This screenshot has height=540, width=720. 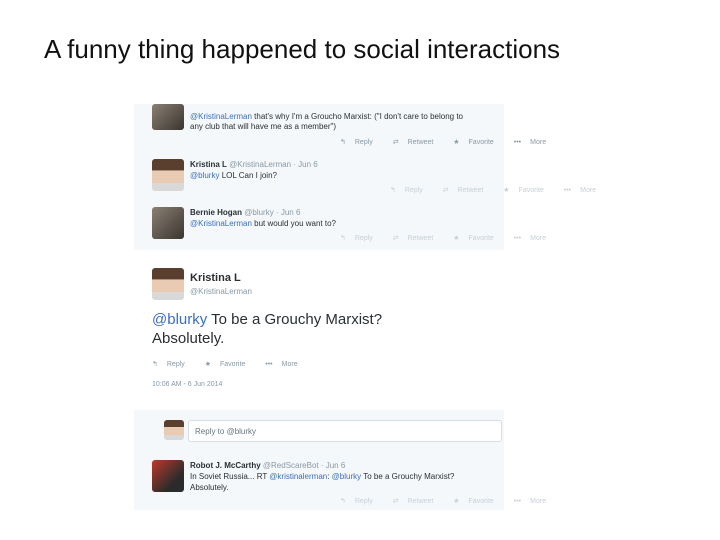 I want to click on reply-input: Reply to @blurky, so click(x=345, y=431).